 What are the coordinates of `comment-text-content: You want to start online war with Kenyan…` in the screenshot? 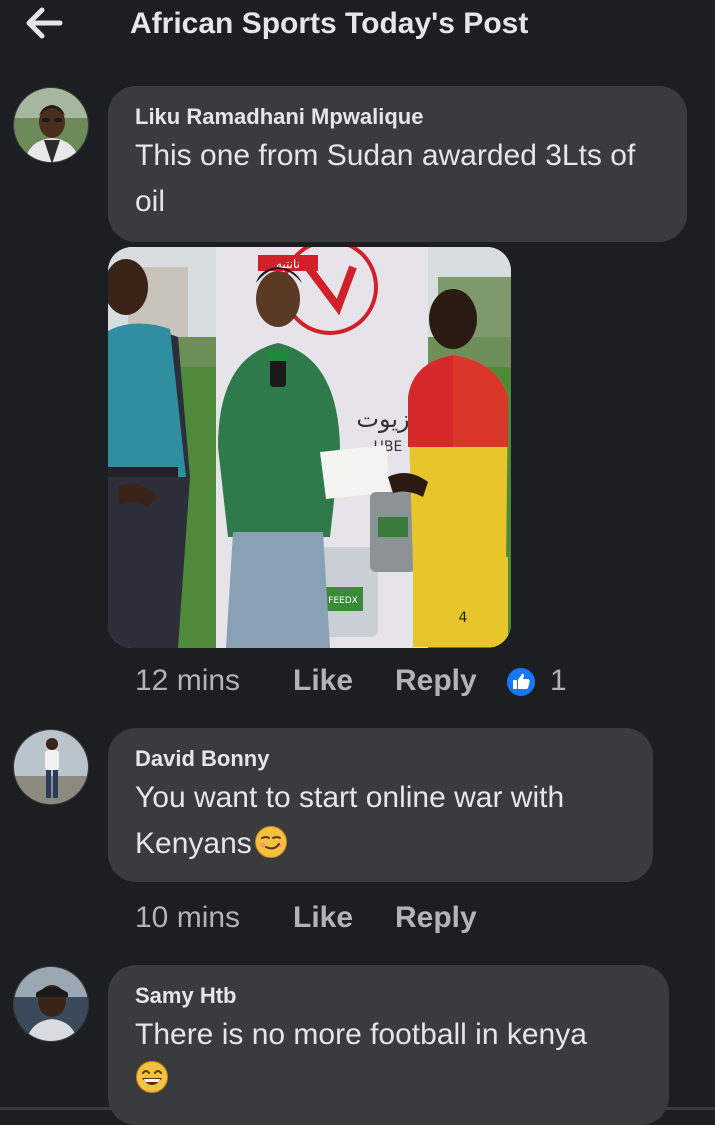 It's located at (350, 820).